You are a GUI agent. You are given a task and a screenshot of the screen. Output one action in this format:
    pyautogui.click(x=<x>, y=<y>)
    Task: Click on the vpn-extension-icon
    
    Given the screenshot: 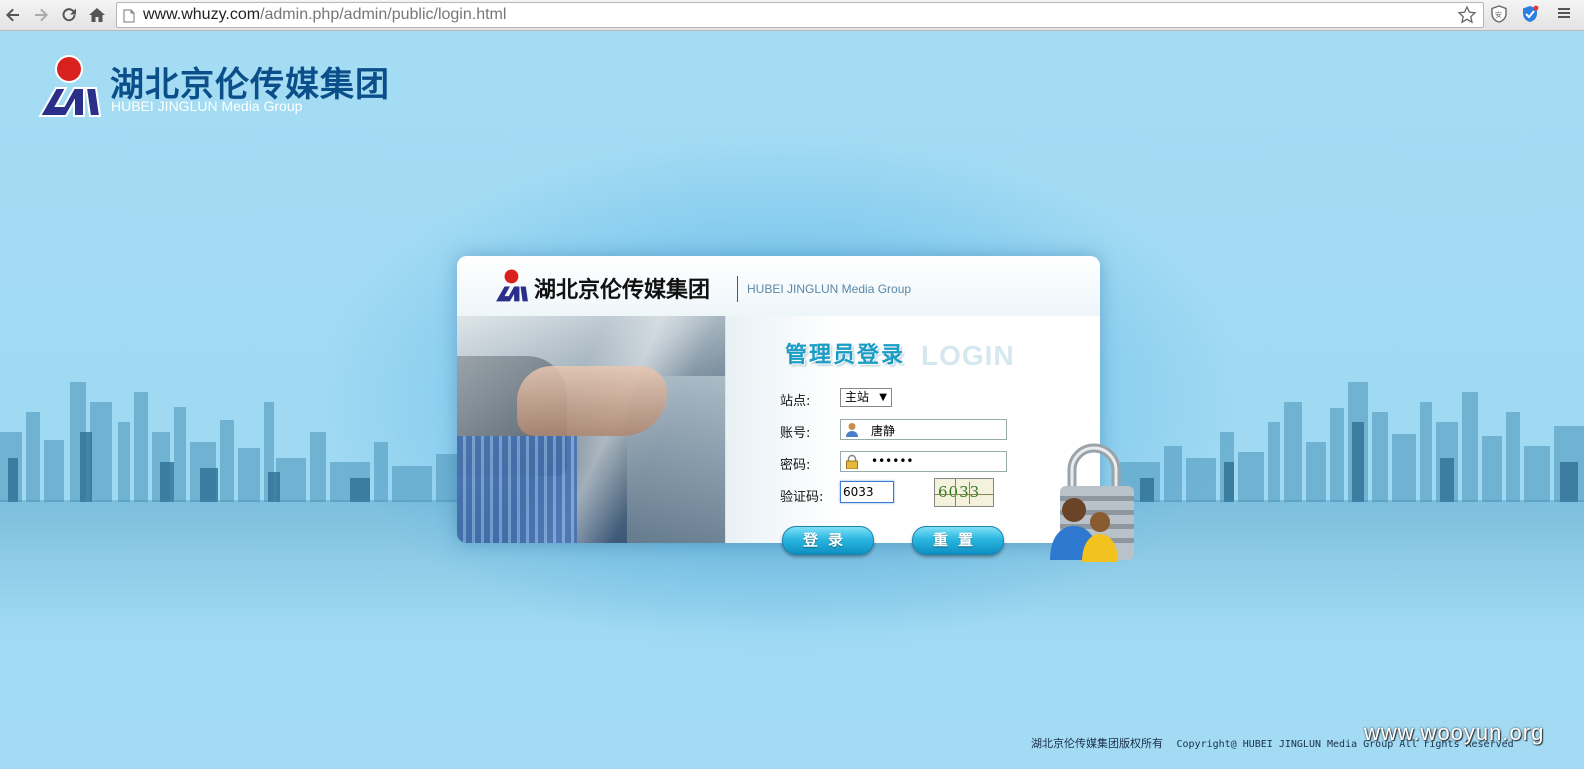 What is the action you would take?
    pyautogui.click(x=1530, y=16)
    